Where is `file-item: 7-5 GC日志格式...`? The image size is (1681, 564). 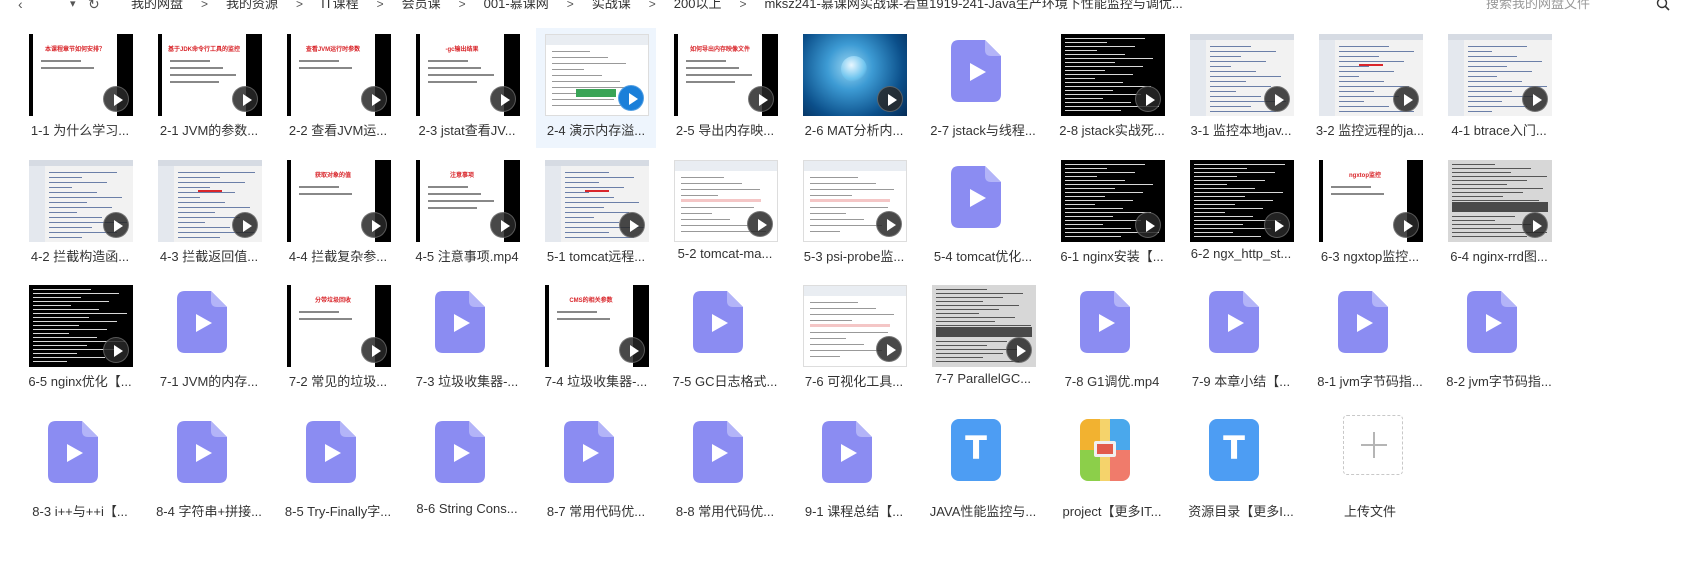 file-item: 7-5 GC日志格式... is located at coordinates (725, 339).